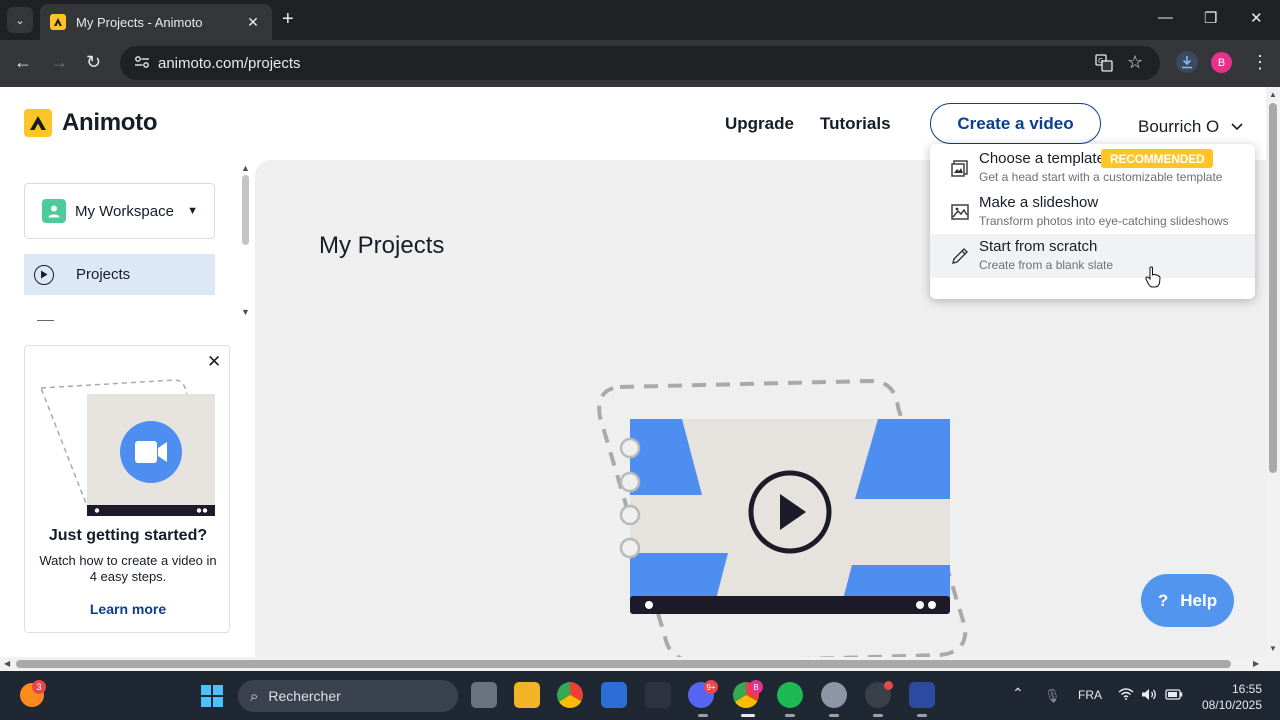  What do you see at coordinates (382, 245) in the screenshot?
I see `page-title: My Projects` at bounding box center [382, 245].